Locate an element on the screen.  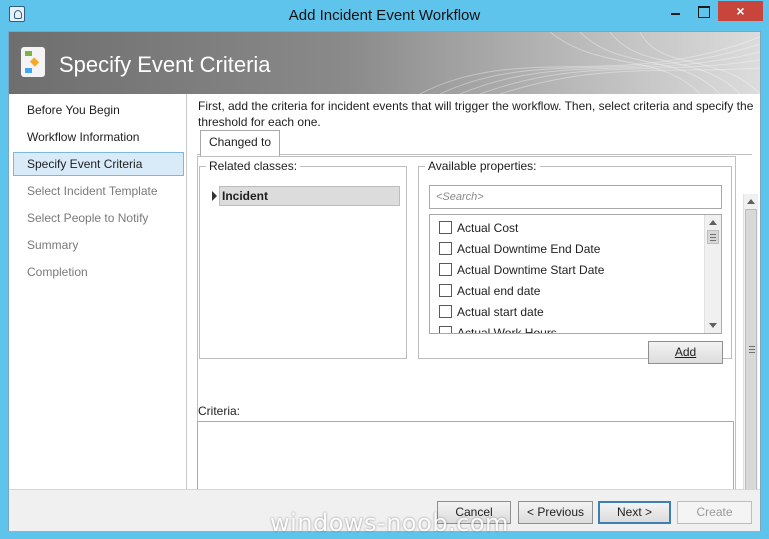
workflow-icon is located at coordinates (33, 62).